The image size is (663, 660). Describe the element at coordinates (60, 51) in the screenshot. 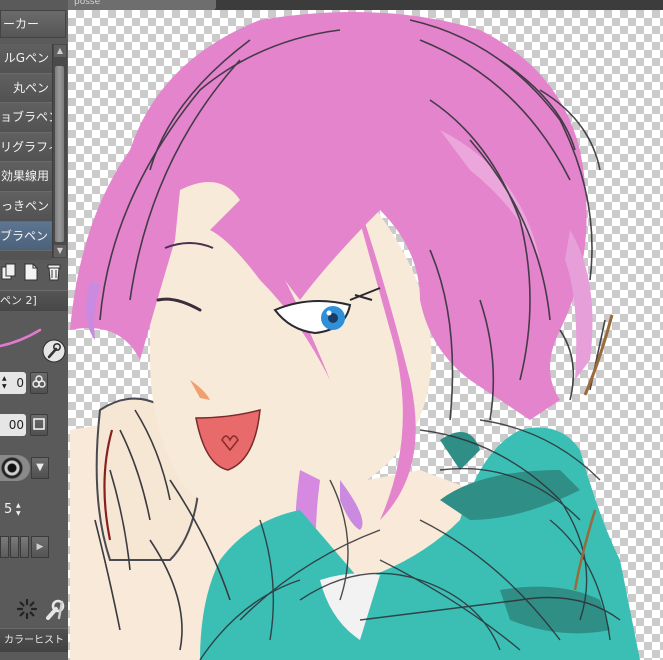

I see `scroll-up-icon: ▲` at that location.